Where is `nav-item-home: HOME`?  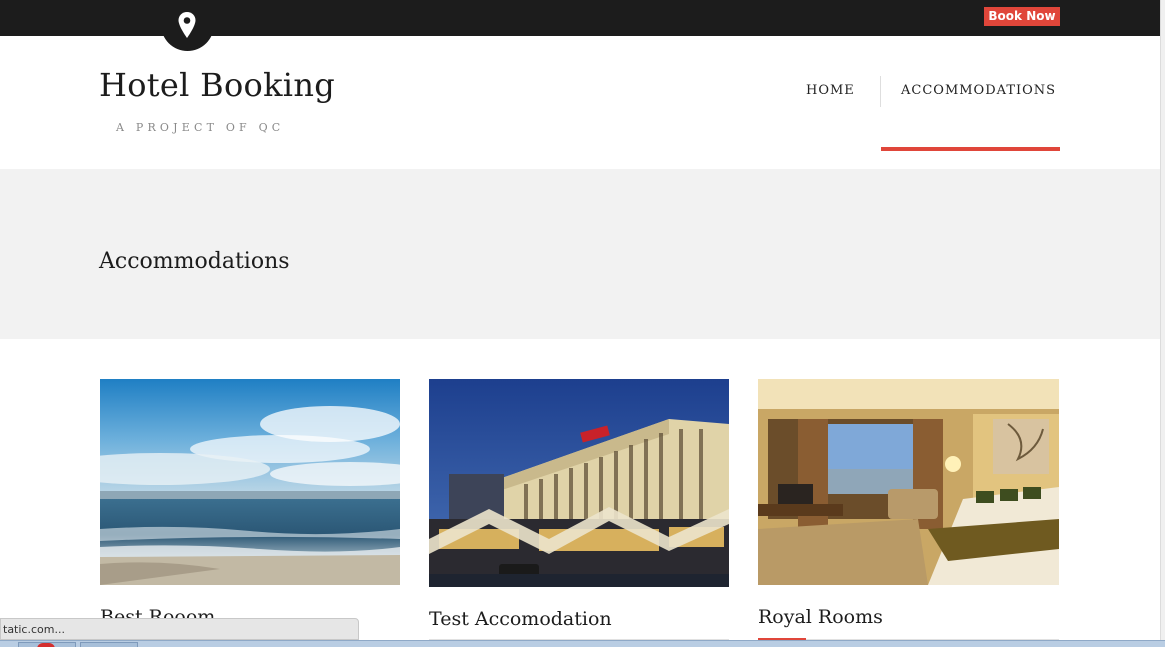
nav-item-home: HOME is located at coordinates (830, 90).